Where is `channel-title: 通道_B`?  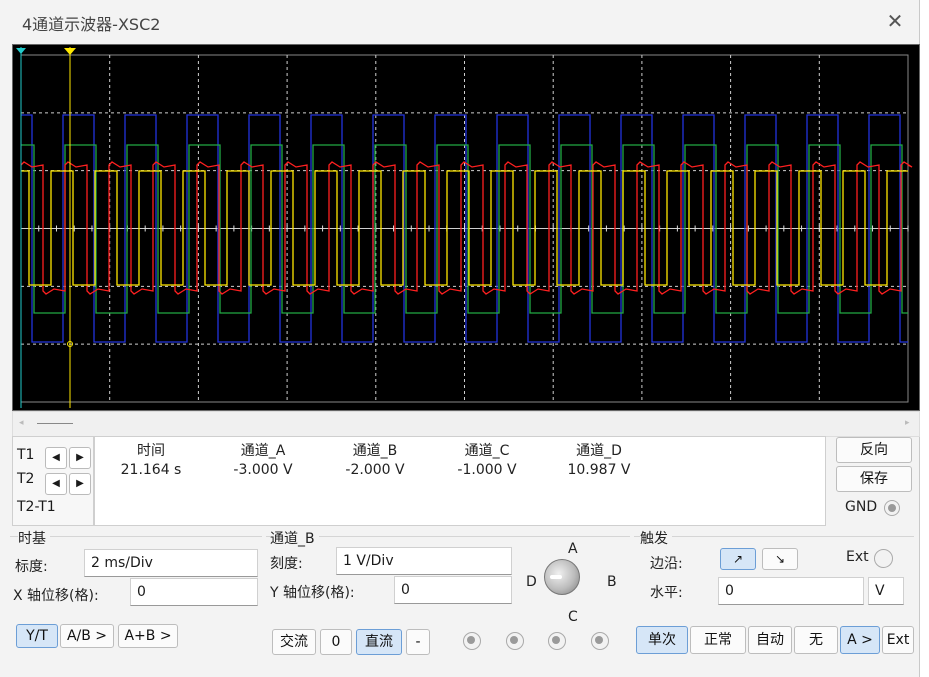
channel-title: 通道_B is located at coordinates (294, 538).